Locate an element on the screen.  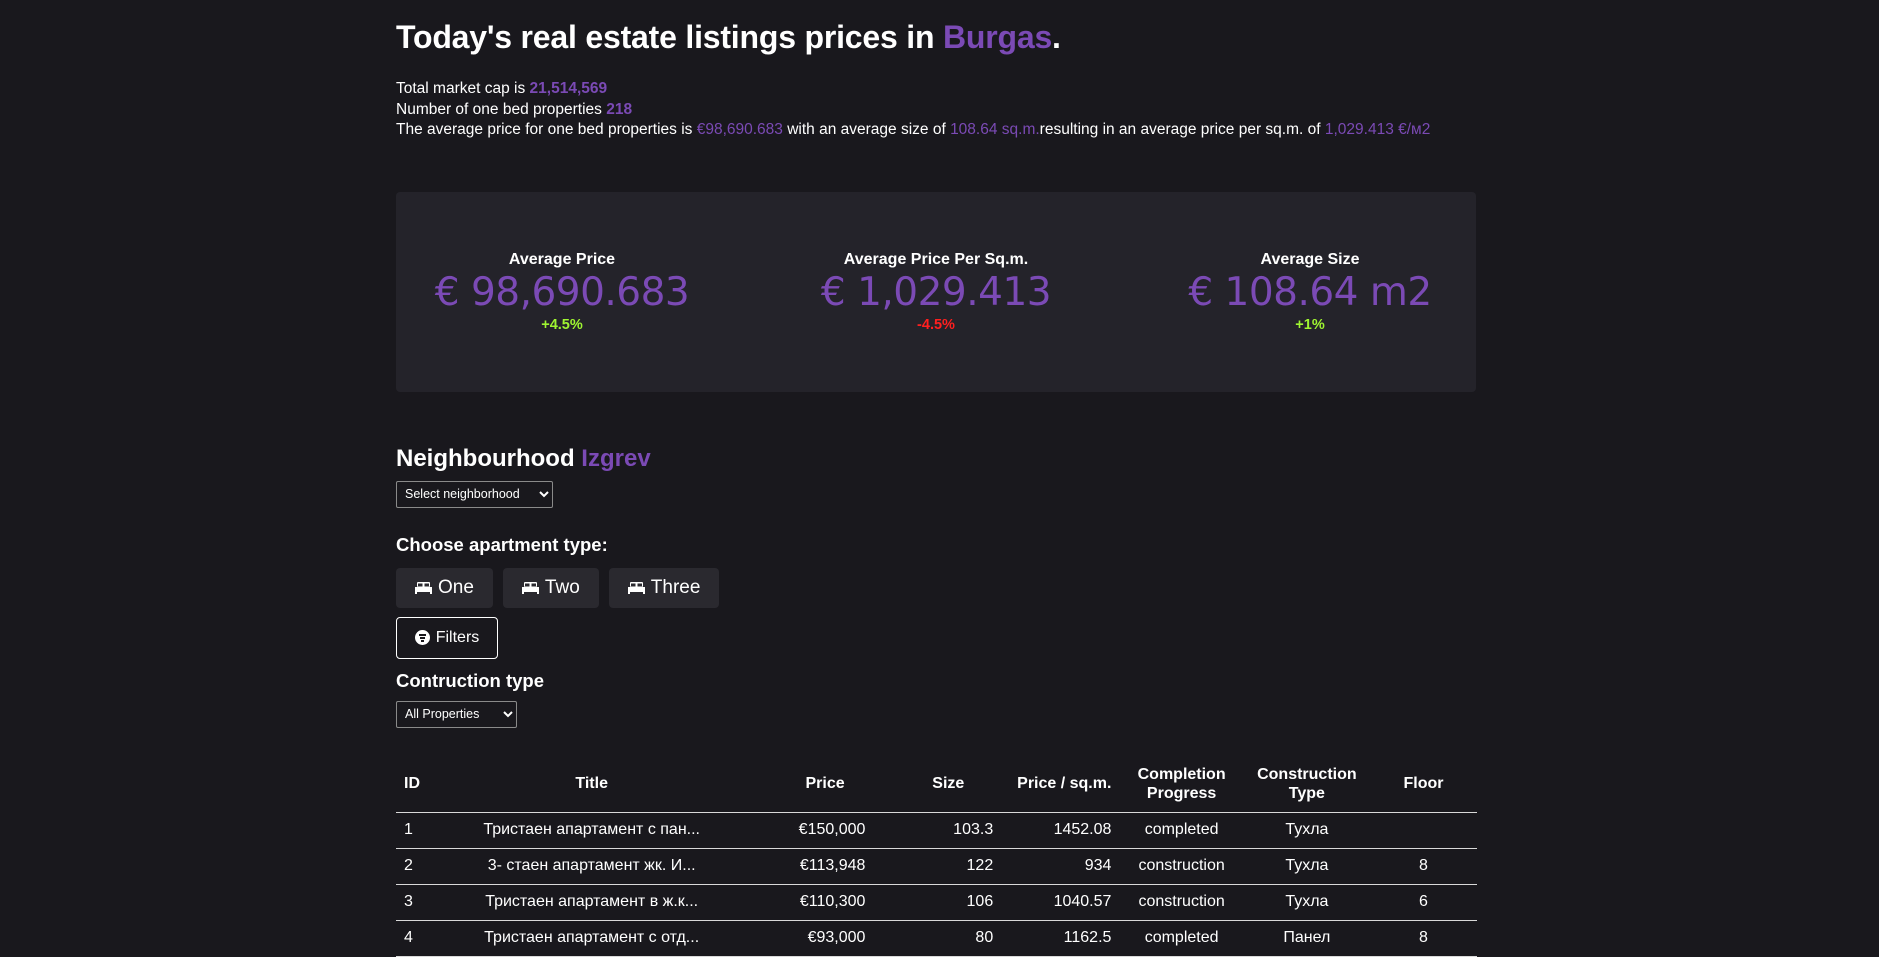
cell-price: €150,000 is located at coordinates (799, 830).